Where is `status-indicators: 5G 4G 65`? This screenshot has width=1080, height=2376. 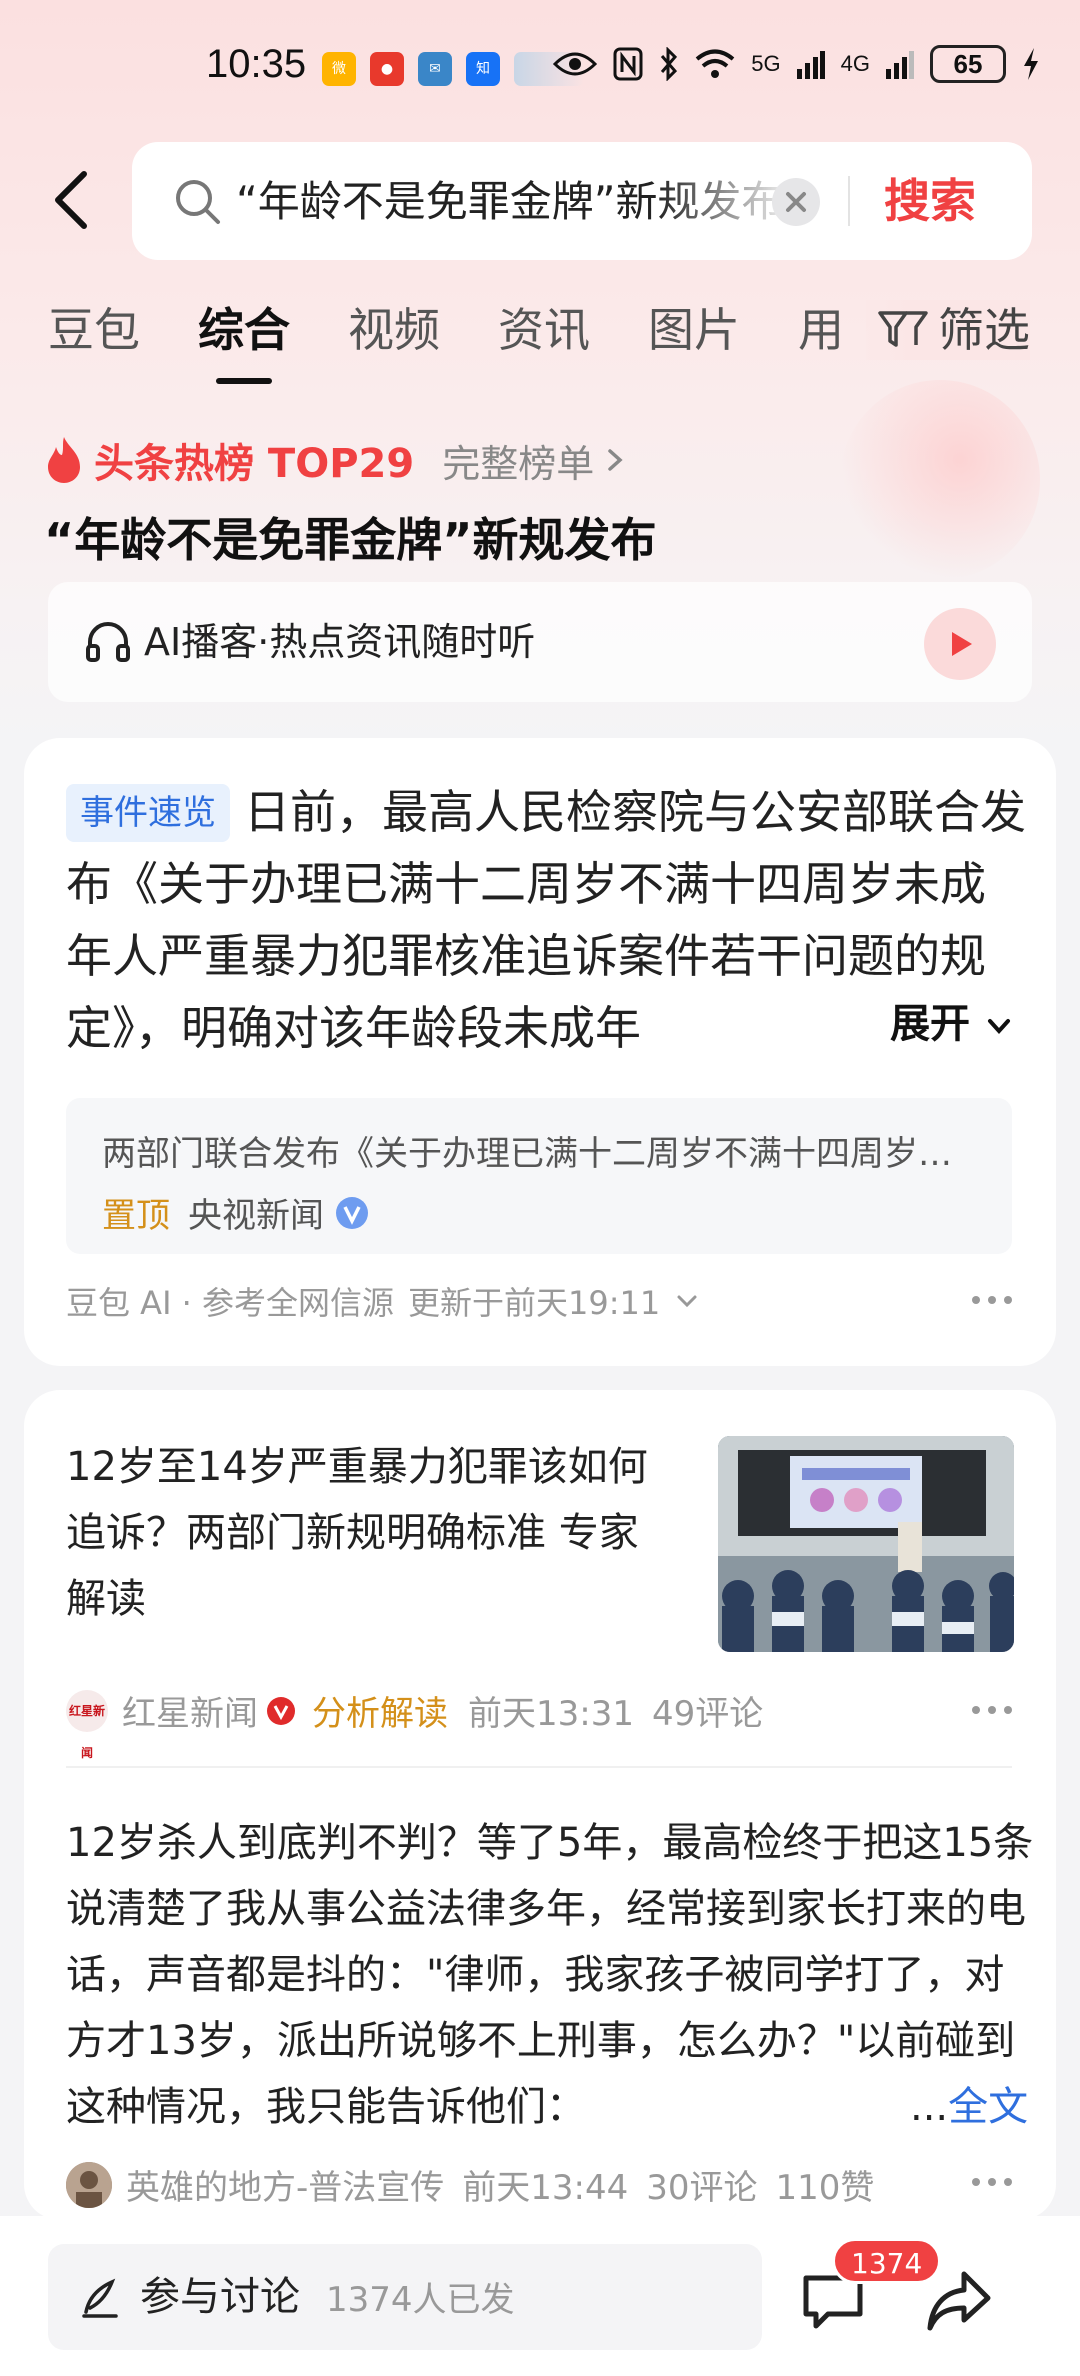
status-indicators: 5G 4G 65 is located at coordinates (796, 64).